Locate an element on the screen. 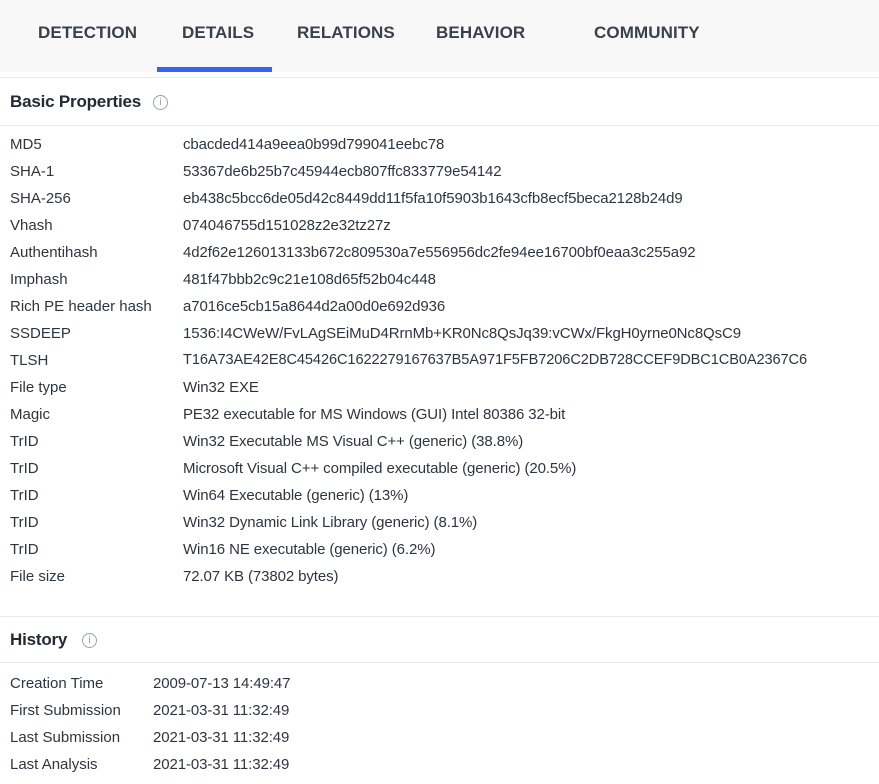 Image resolution: width=879 pixels, height=784 pixels. history-key: Creation Time is located at coordinates (57, 683).